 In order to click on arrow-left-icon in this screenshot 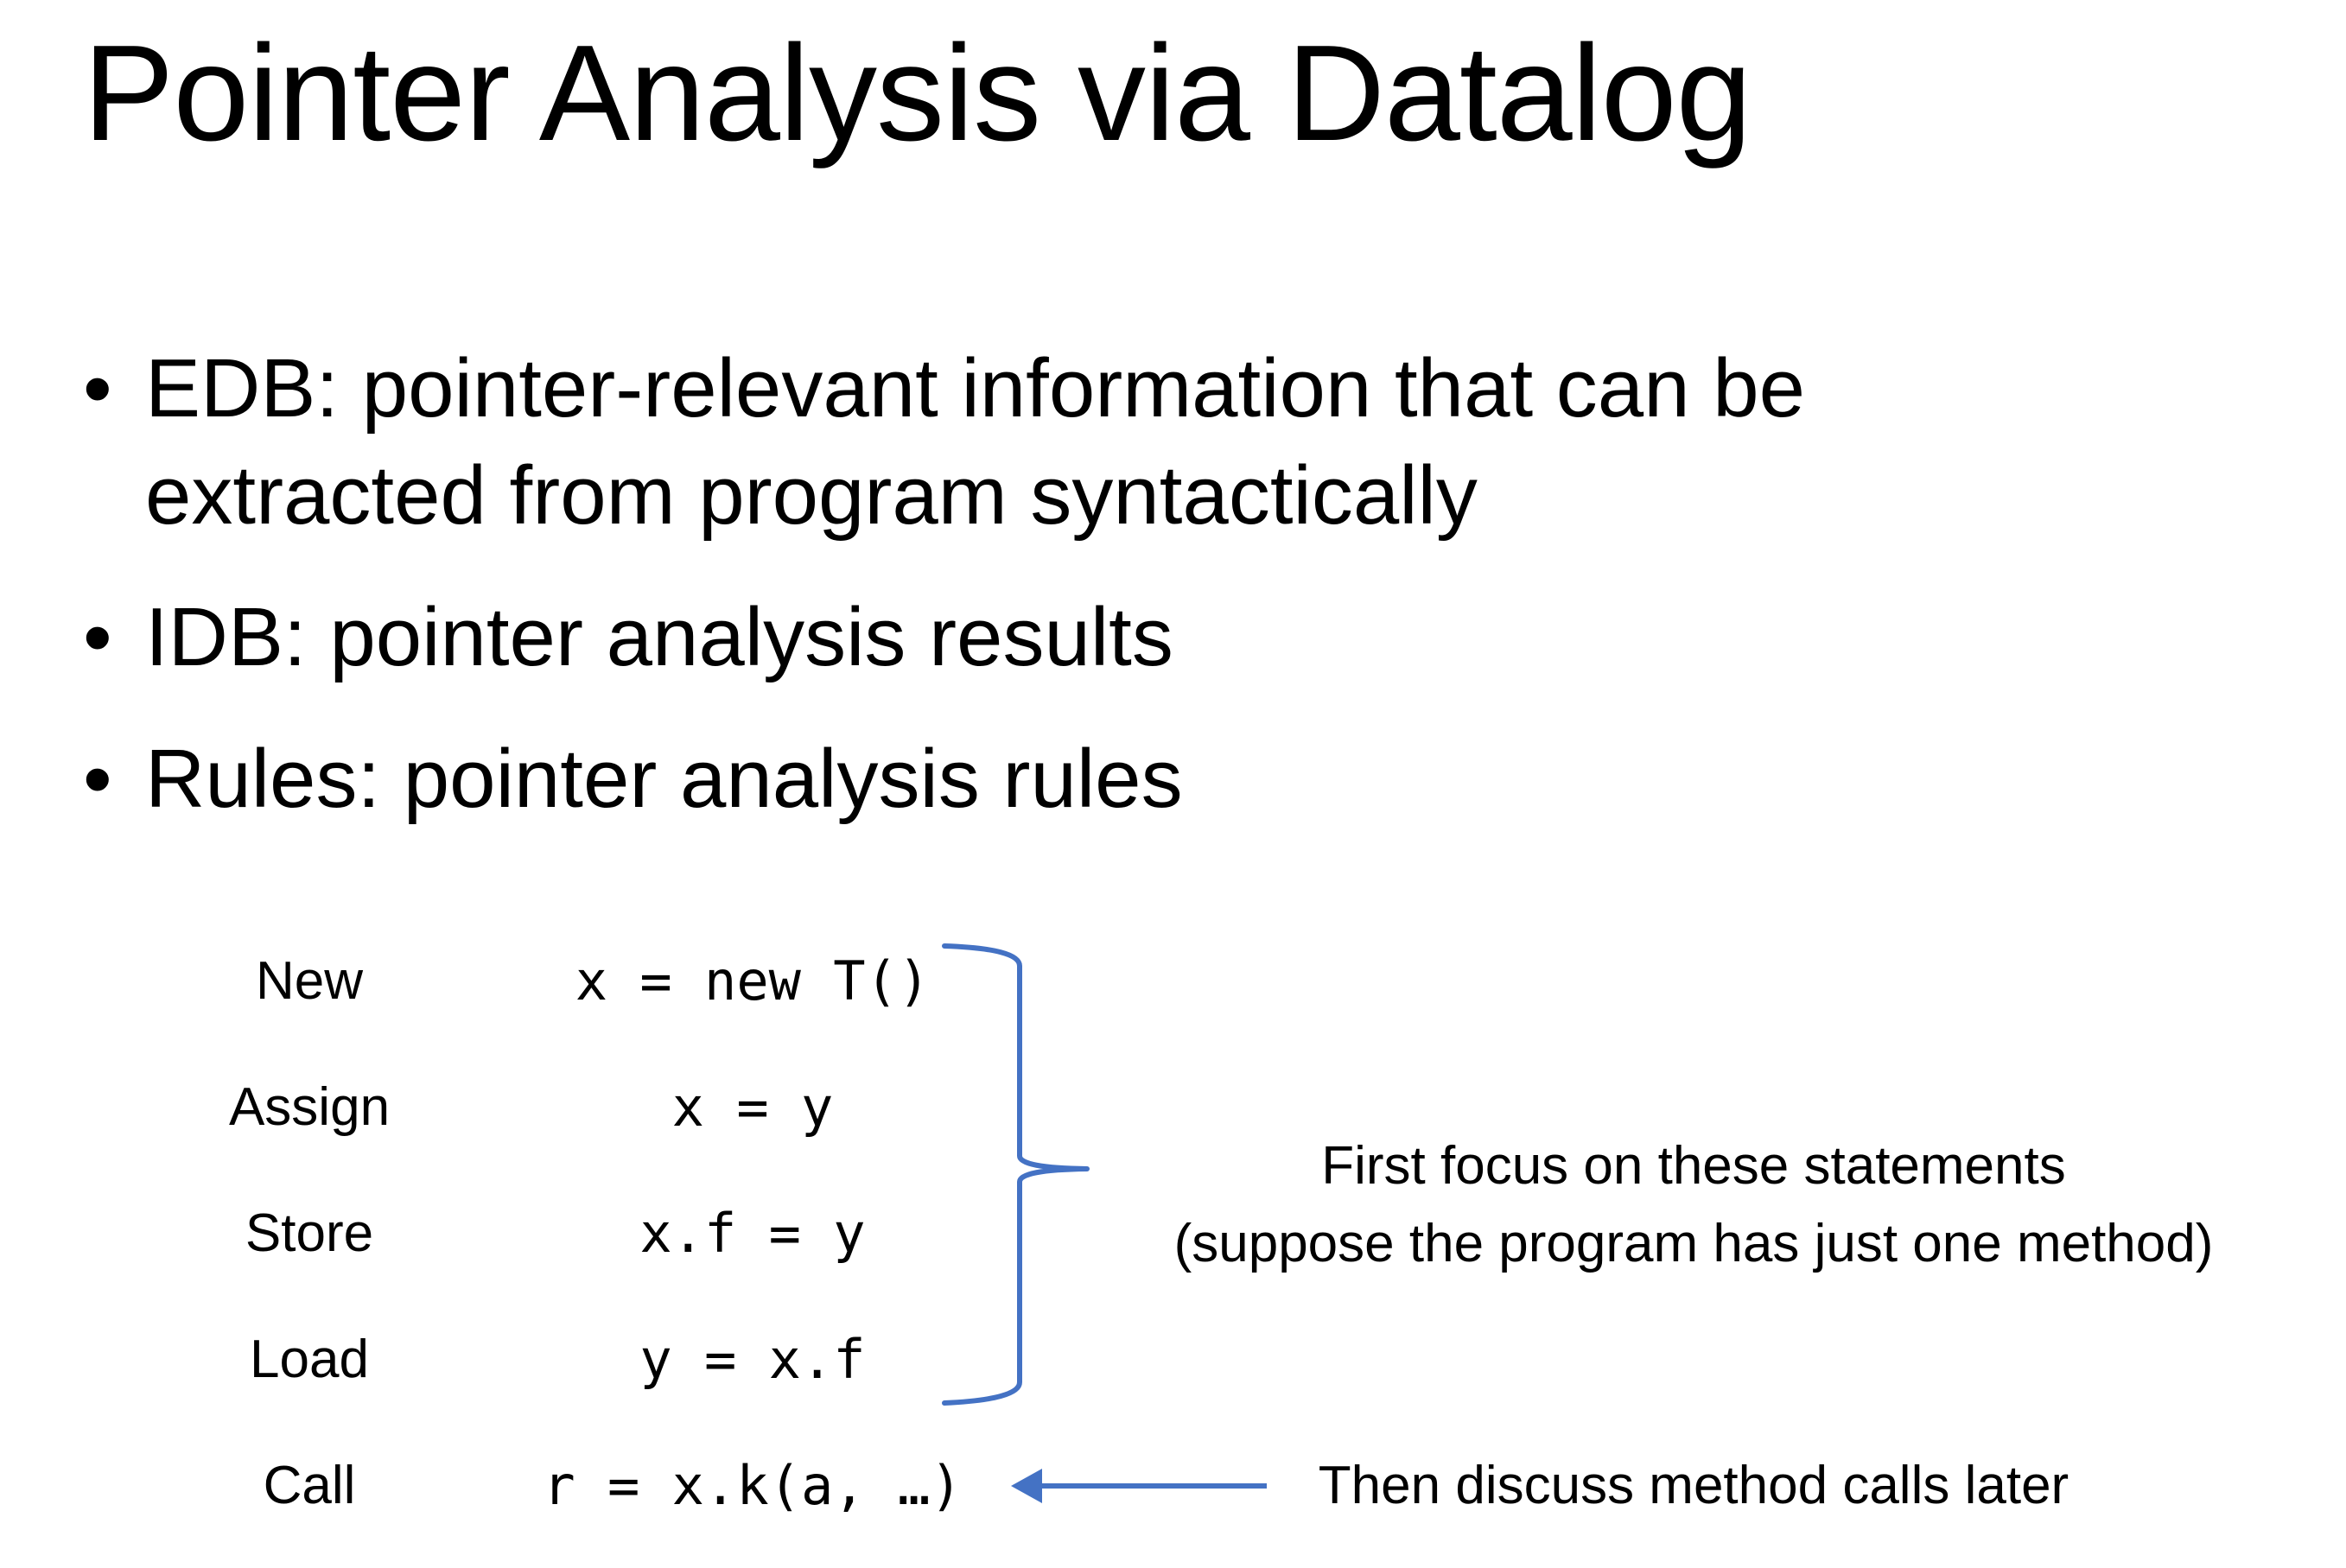, I will do `click(1026, 1486)`.